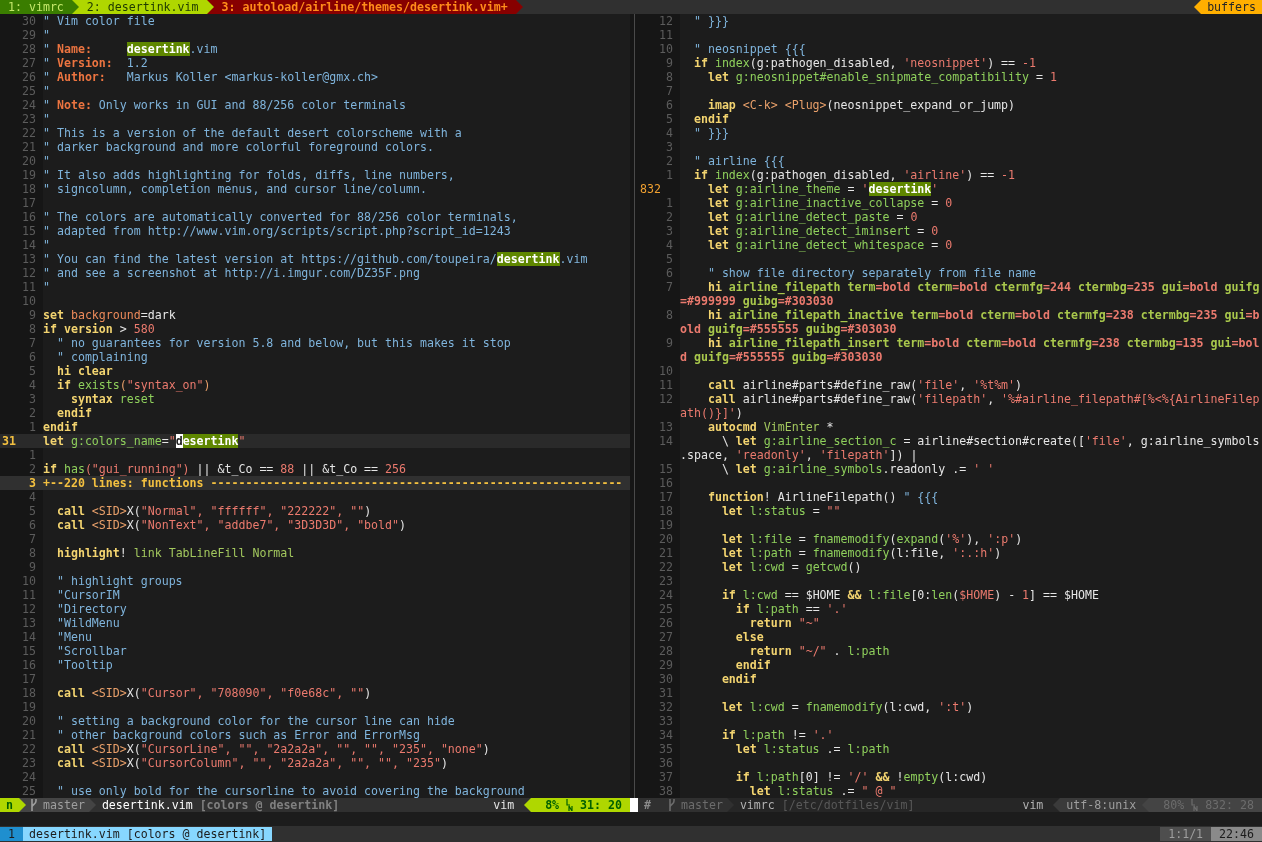 This screenshot has width=1262, height=842. I want to click on arrow-icon, so click(519, 7).